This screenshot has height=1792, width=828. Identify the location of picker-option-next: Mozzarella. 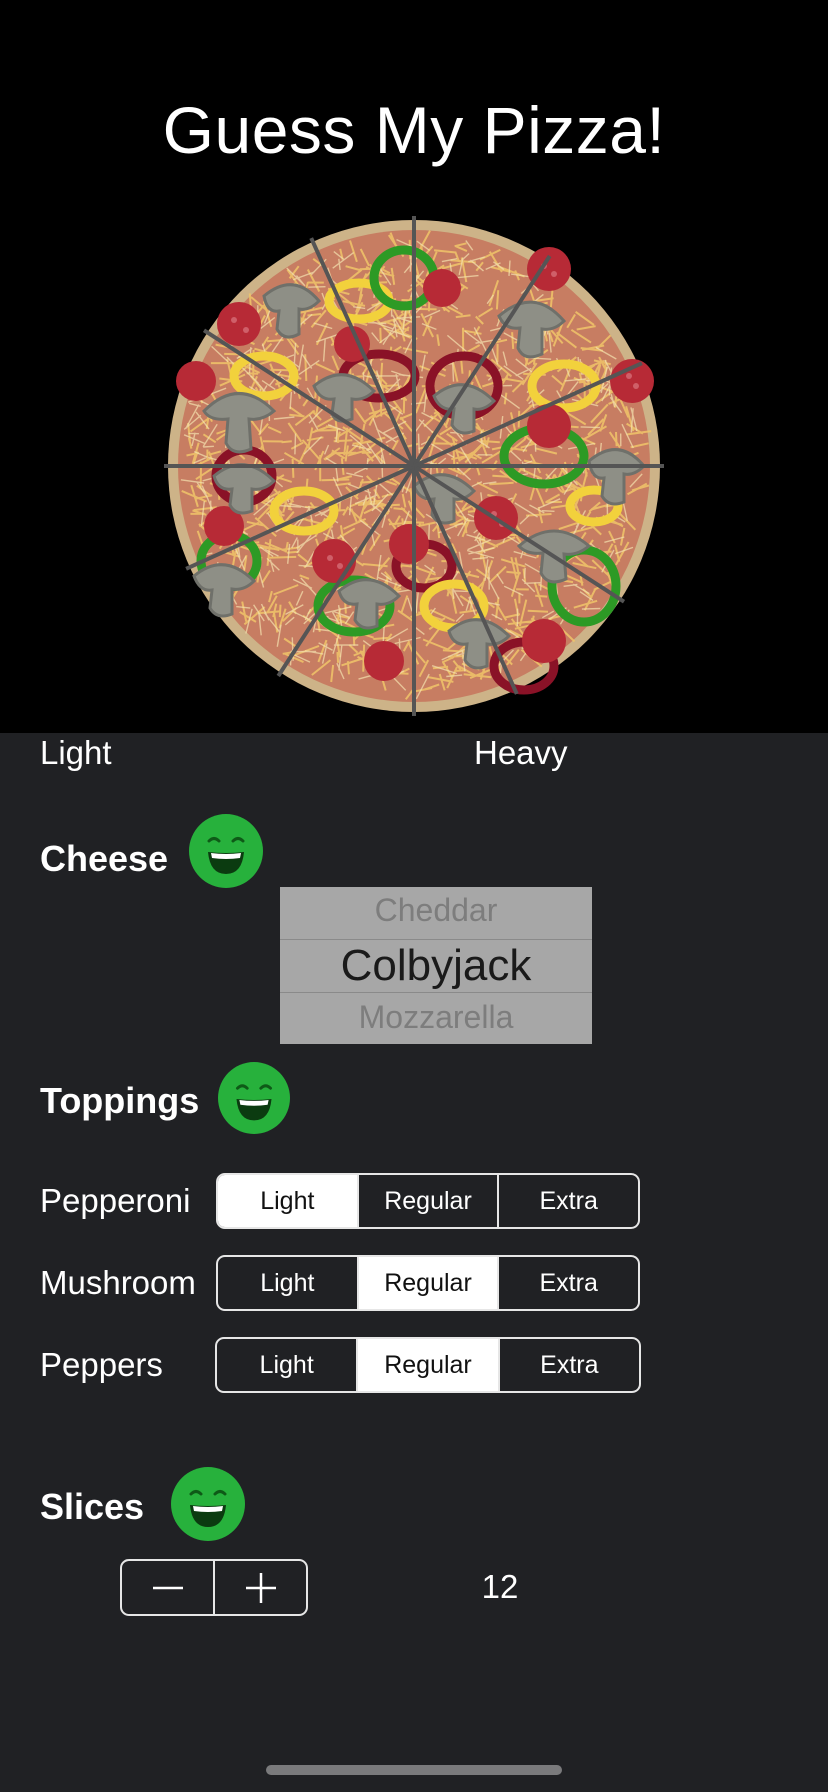
(436, 1017).